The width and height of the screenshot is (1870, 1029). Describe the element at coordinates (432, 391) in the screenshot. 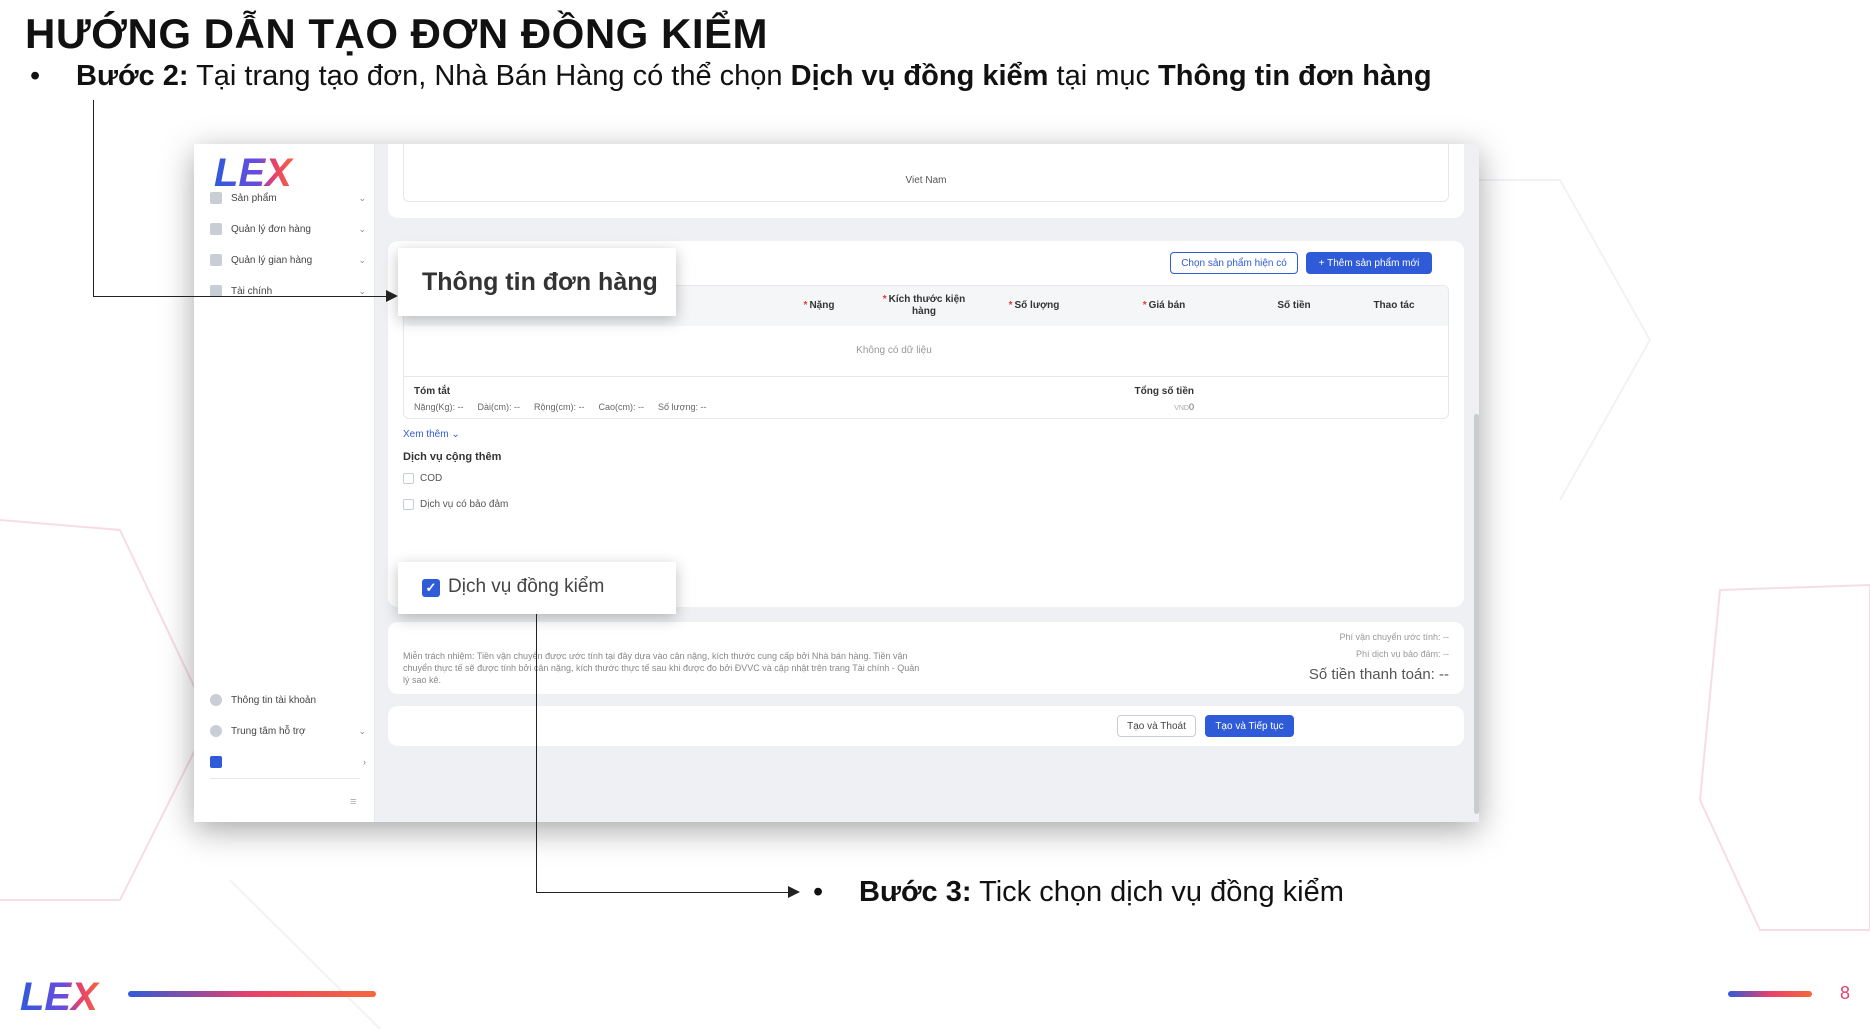

I see `summary-title: Tóm tắt` at that location.